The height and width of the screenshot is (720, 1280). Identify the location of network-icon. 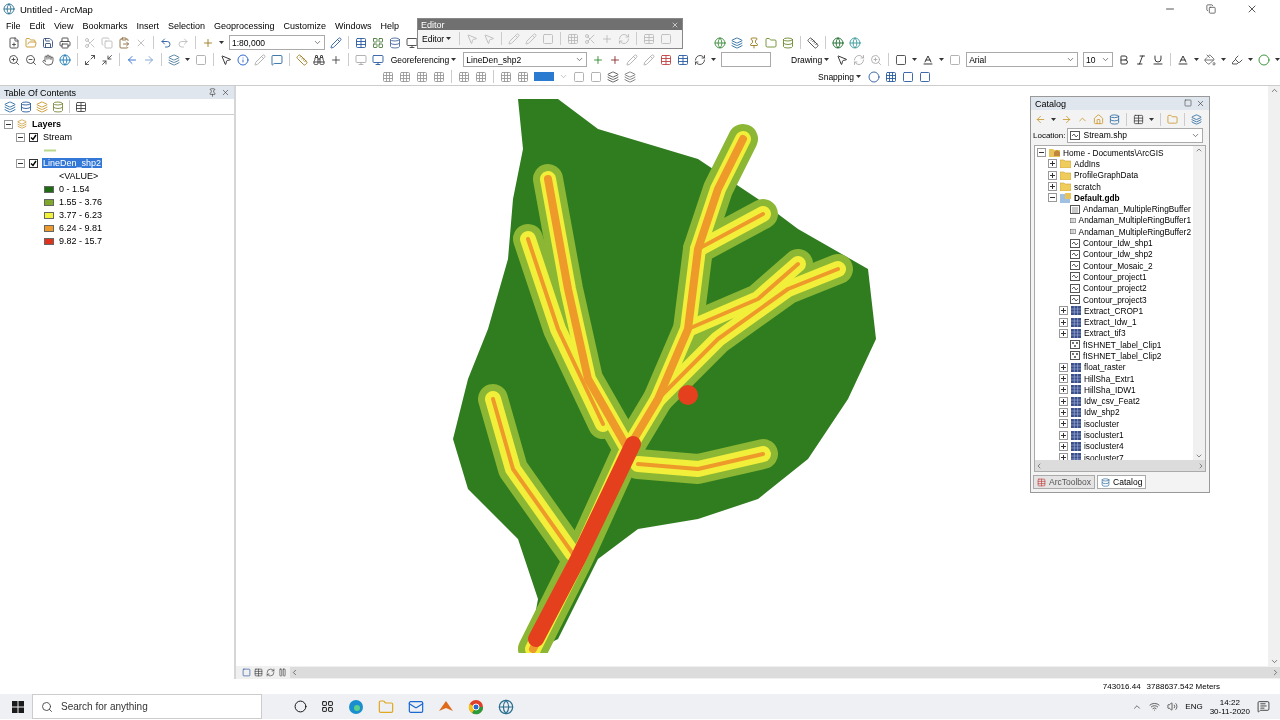
(1155, 706).